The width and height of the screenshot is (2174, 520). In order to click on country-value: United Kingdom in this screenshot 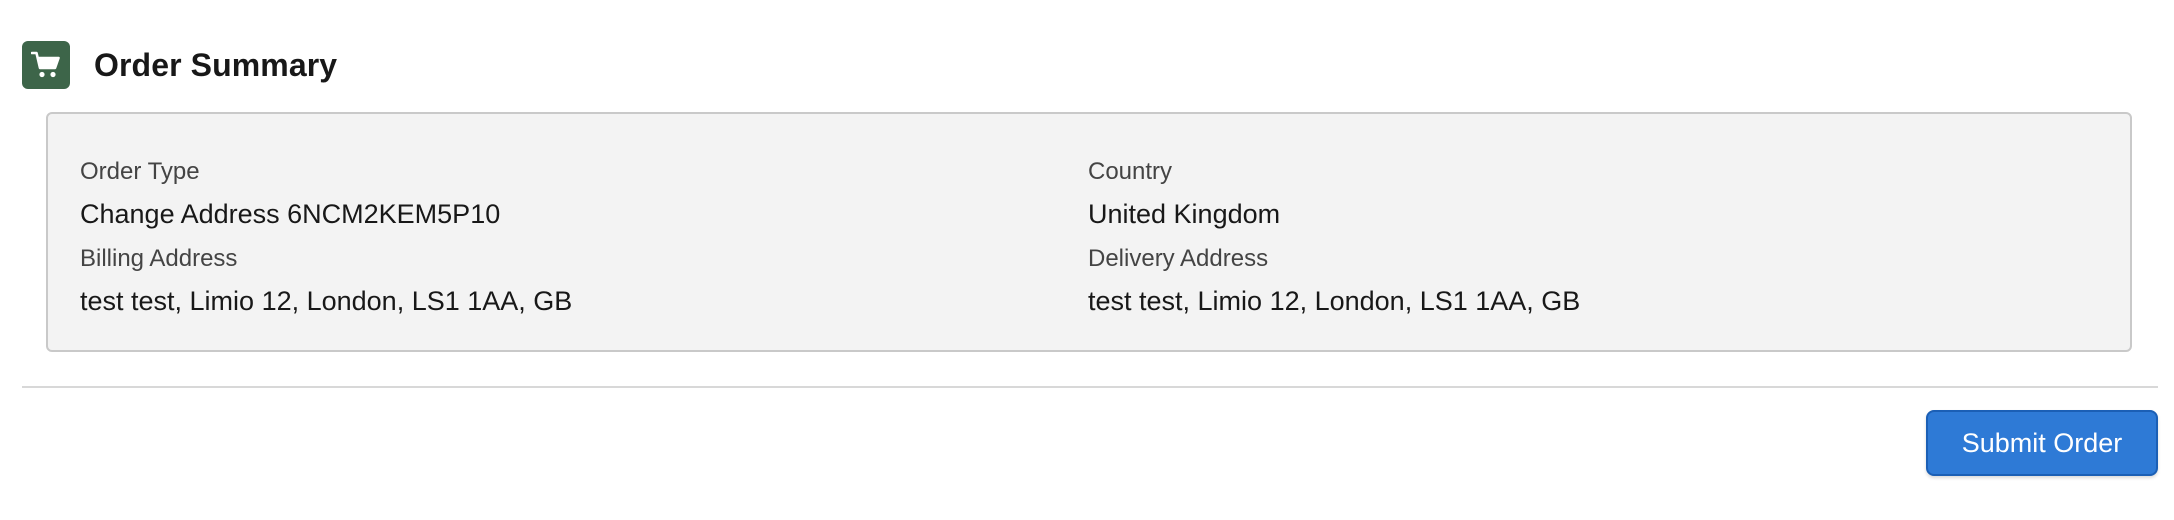, I will do `click(1184, 214)`.